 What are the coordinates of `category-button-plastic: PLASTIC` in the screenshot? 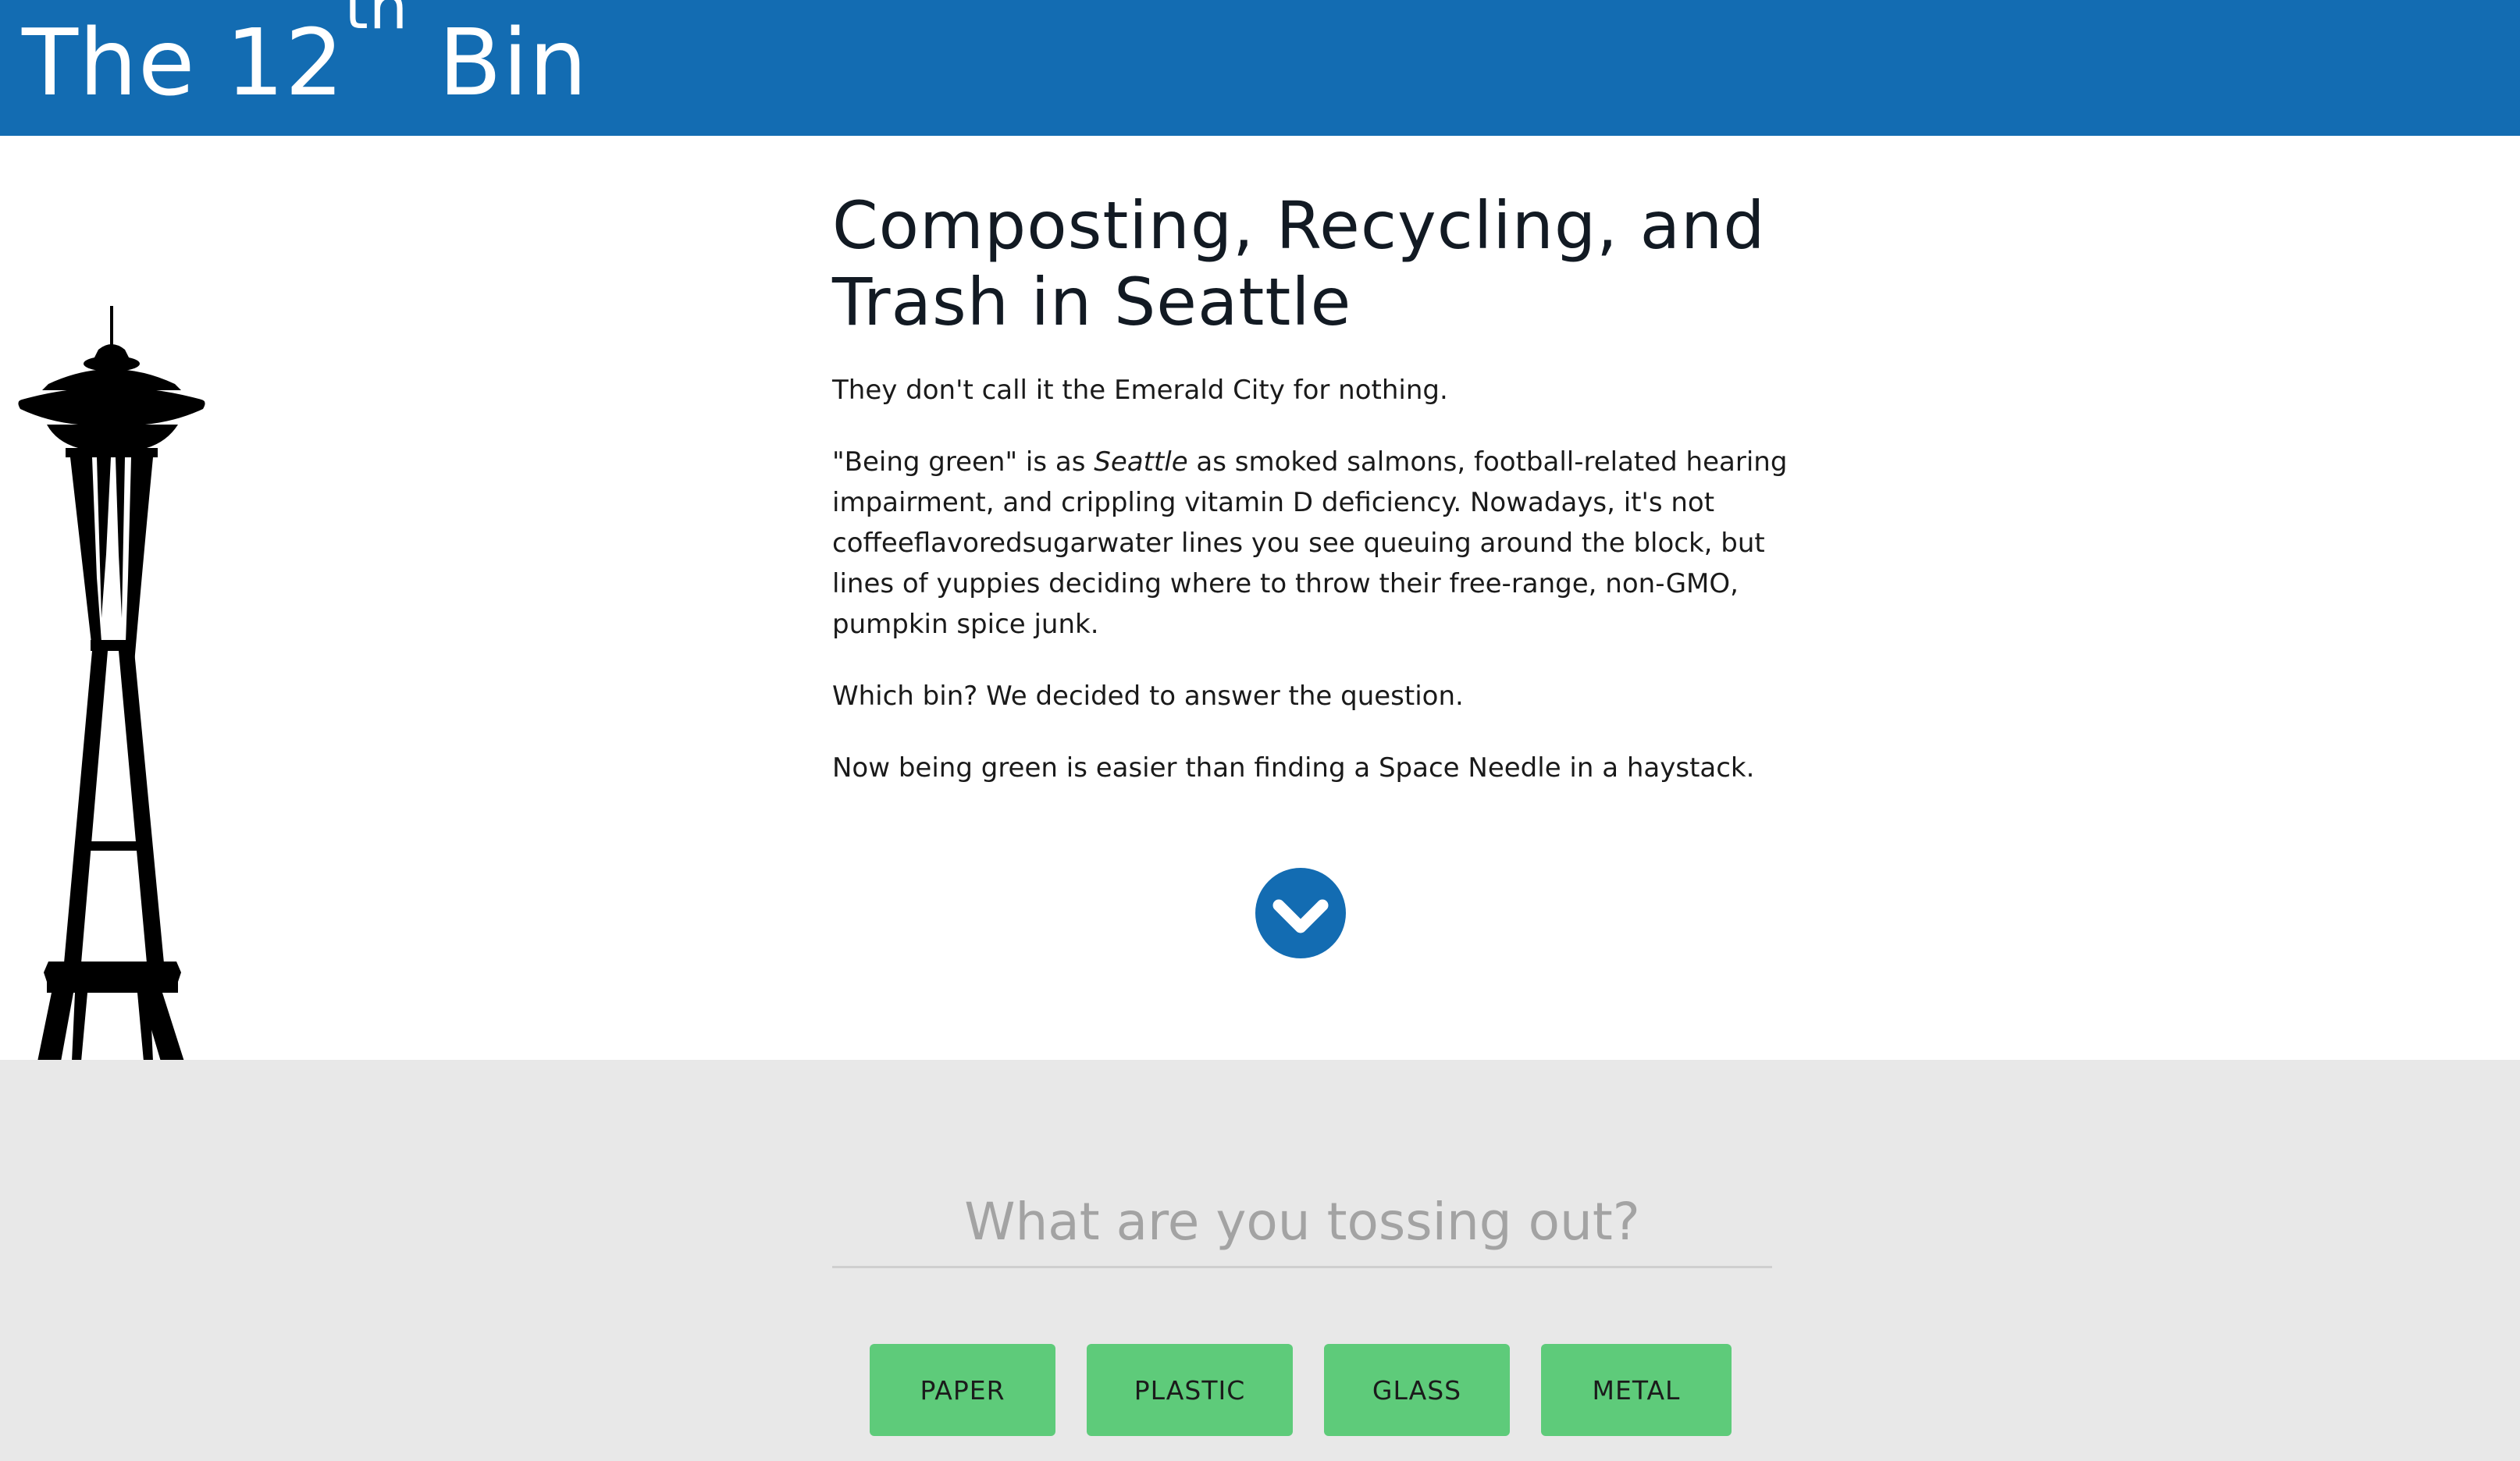 It's located at (1190, 1390).